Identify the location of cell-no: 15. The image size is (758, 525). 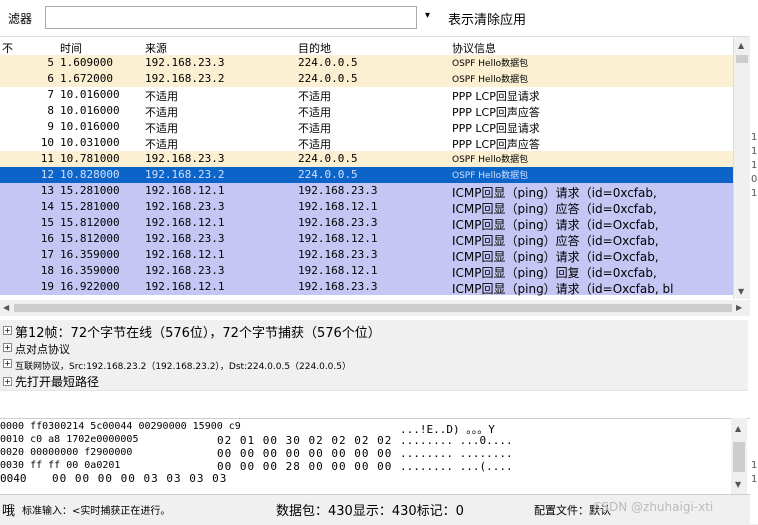
(47, 222).